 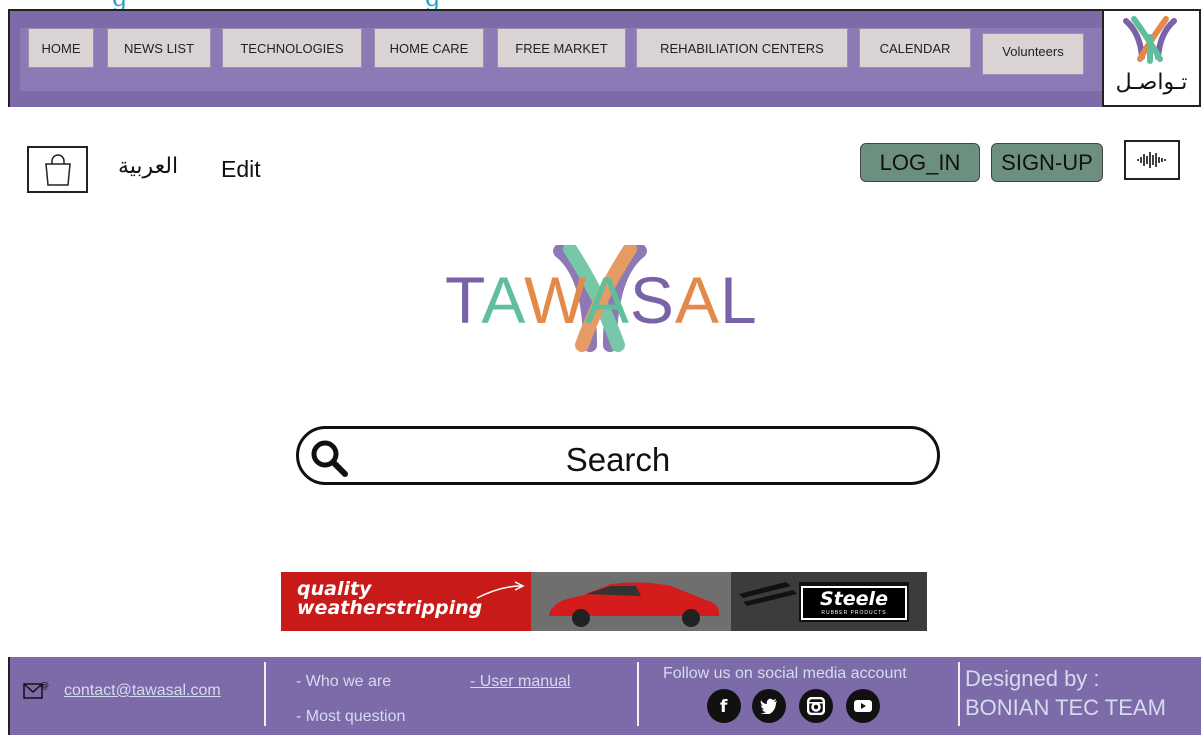 I want to click on nav-calendar: CALENDAR, so click(x=915, y=48).